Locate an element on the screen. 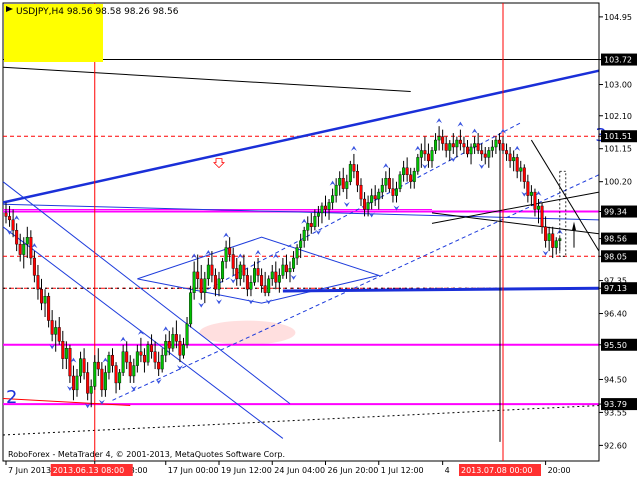 This screenshot has height=484, width=640. time-tick-label: 4 is located at coordinates (447, 470).